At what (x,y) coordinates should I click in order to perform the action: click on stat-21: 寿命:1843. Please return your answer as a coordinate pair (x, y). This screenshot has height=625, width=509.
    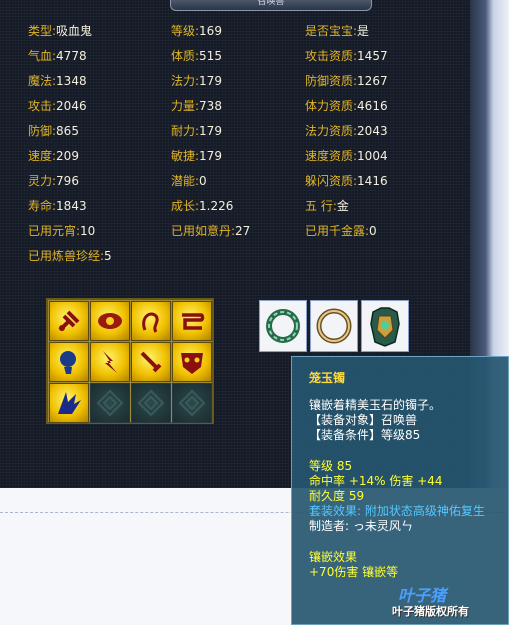
    Looking at the image, I should click on (57, 206).